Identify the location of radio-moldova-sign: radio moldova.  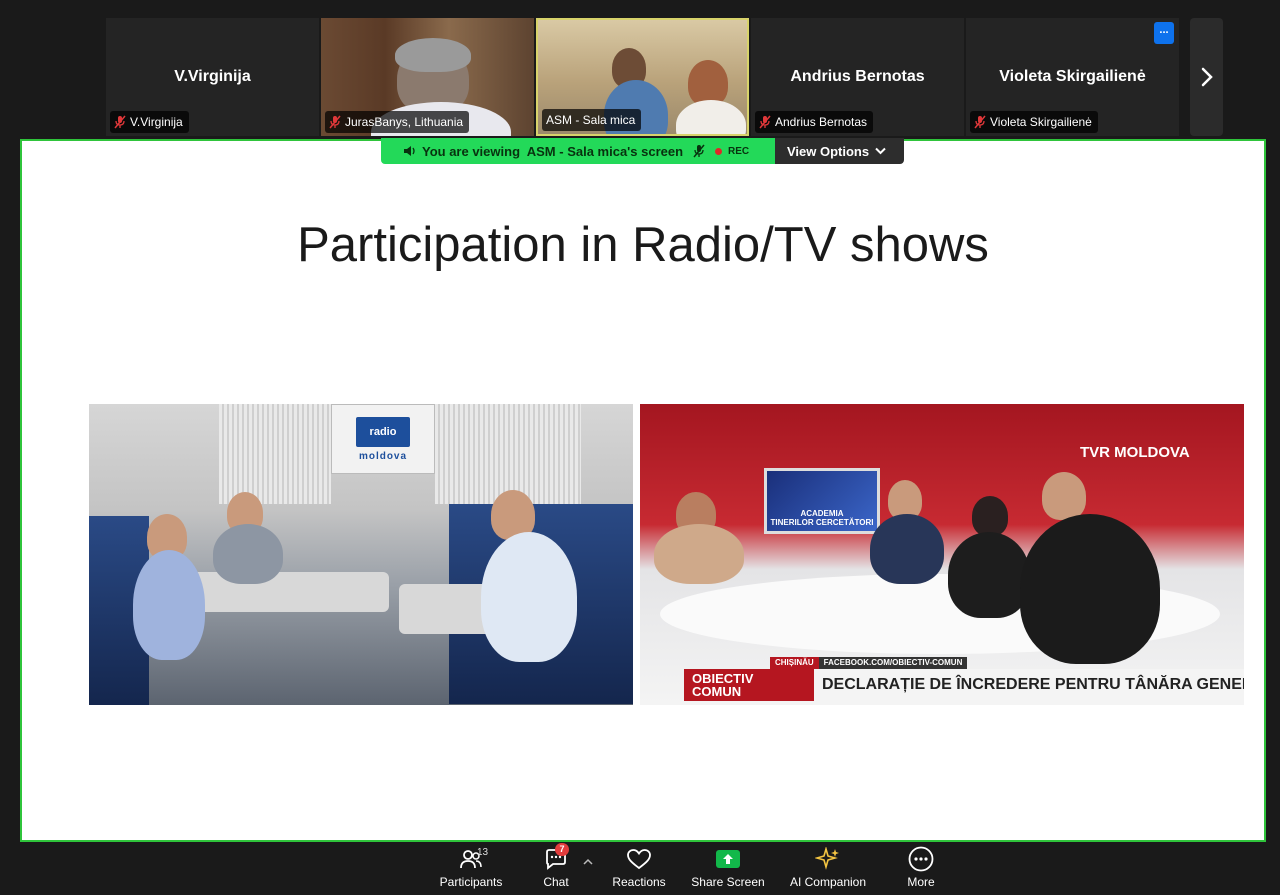
(383, 439).